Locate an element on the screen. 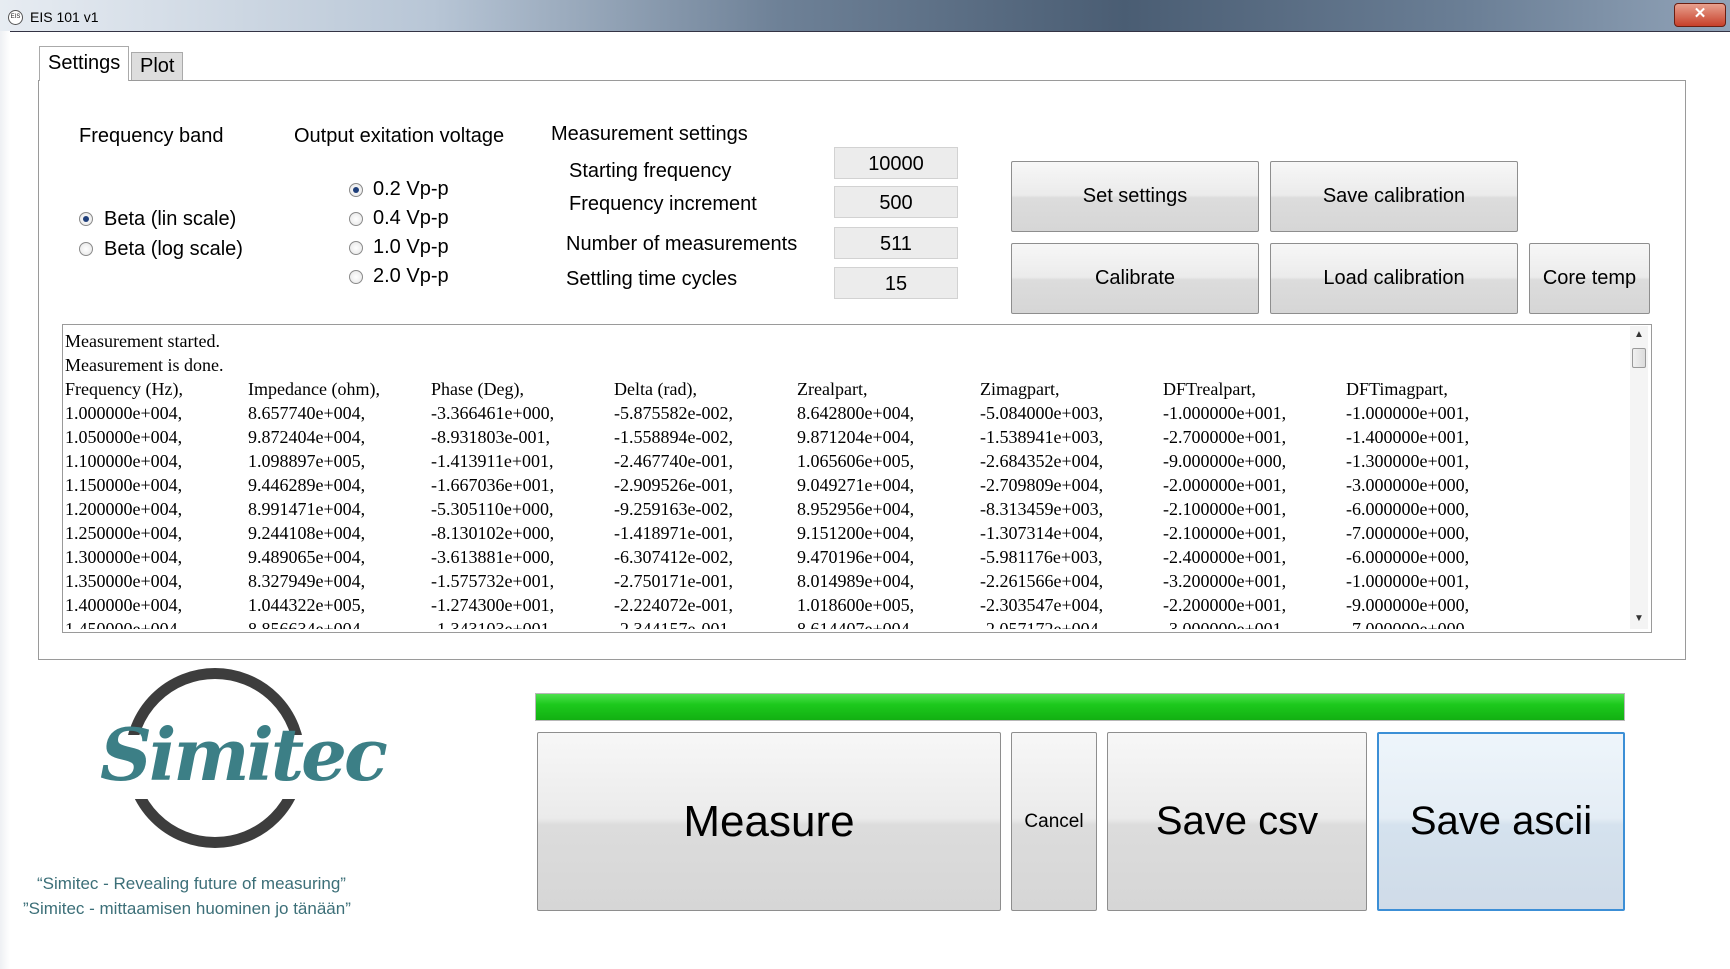 Image resolution: width=1730 pixels, height=969 pixels. progress-bar is located at coordinates (1080, 707).